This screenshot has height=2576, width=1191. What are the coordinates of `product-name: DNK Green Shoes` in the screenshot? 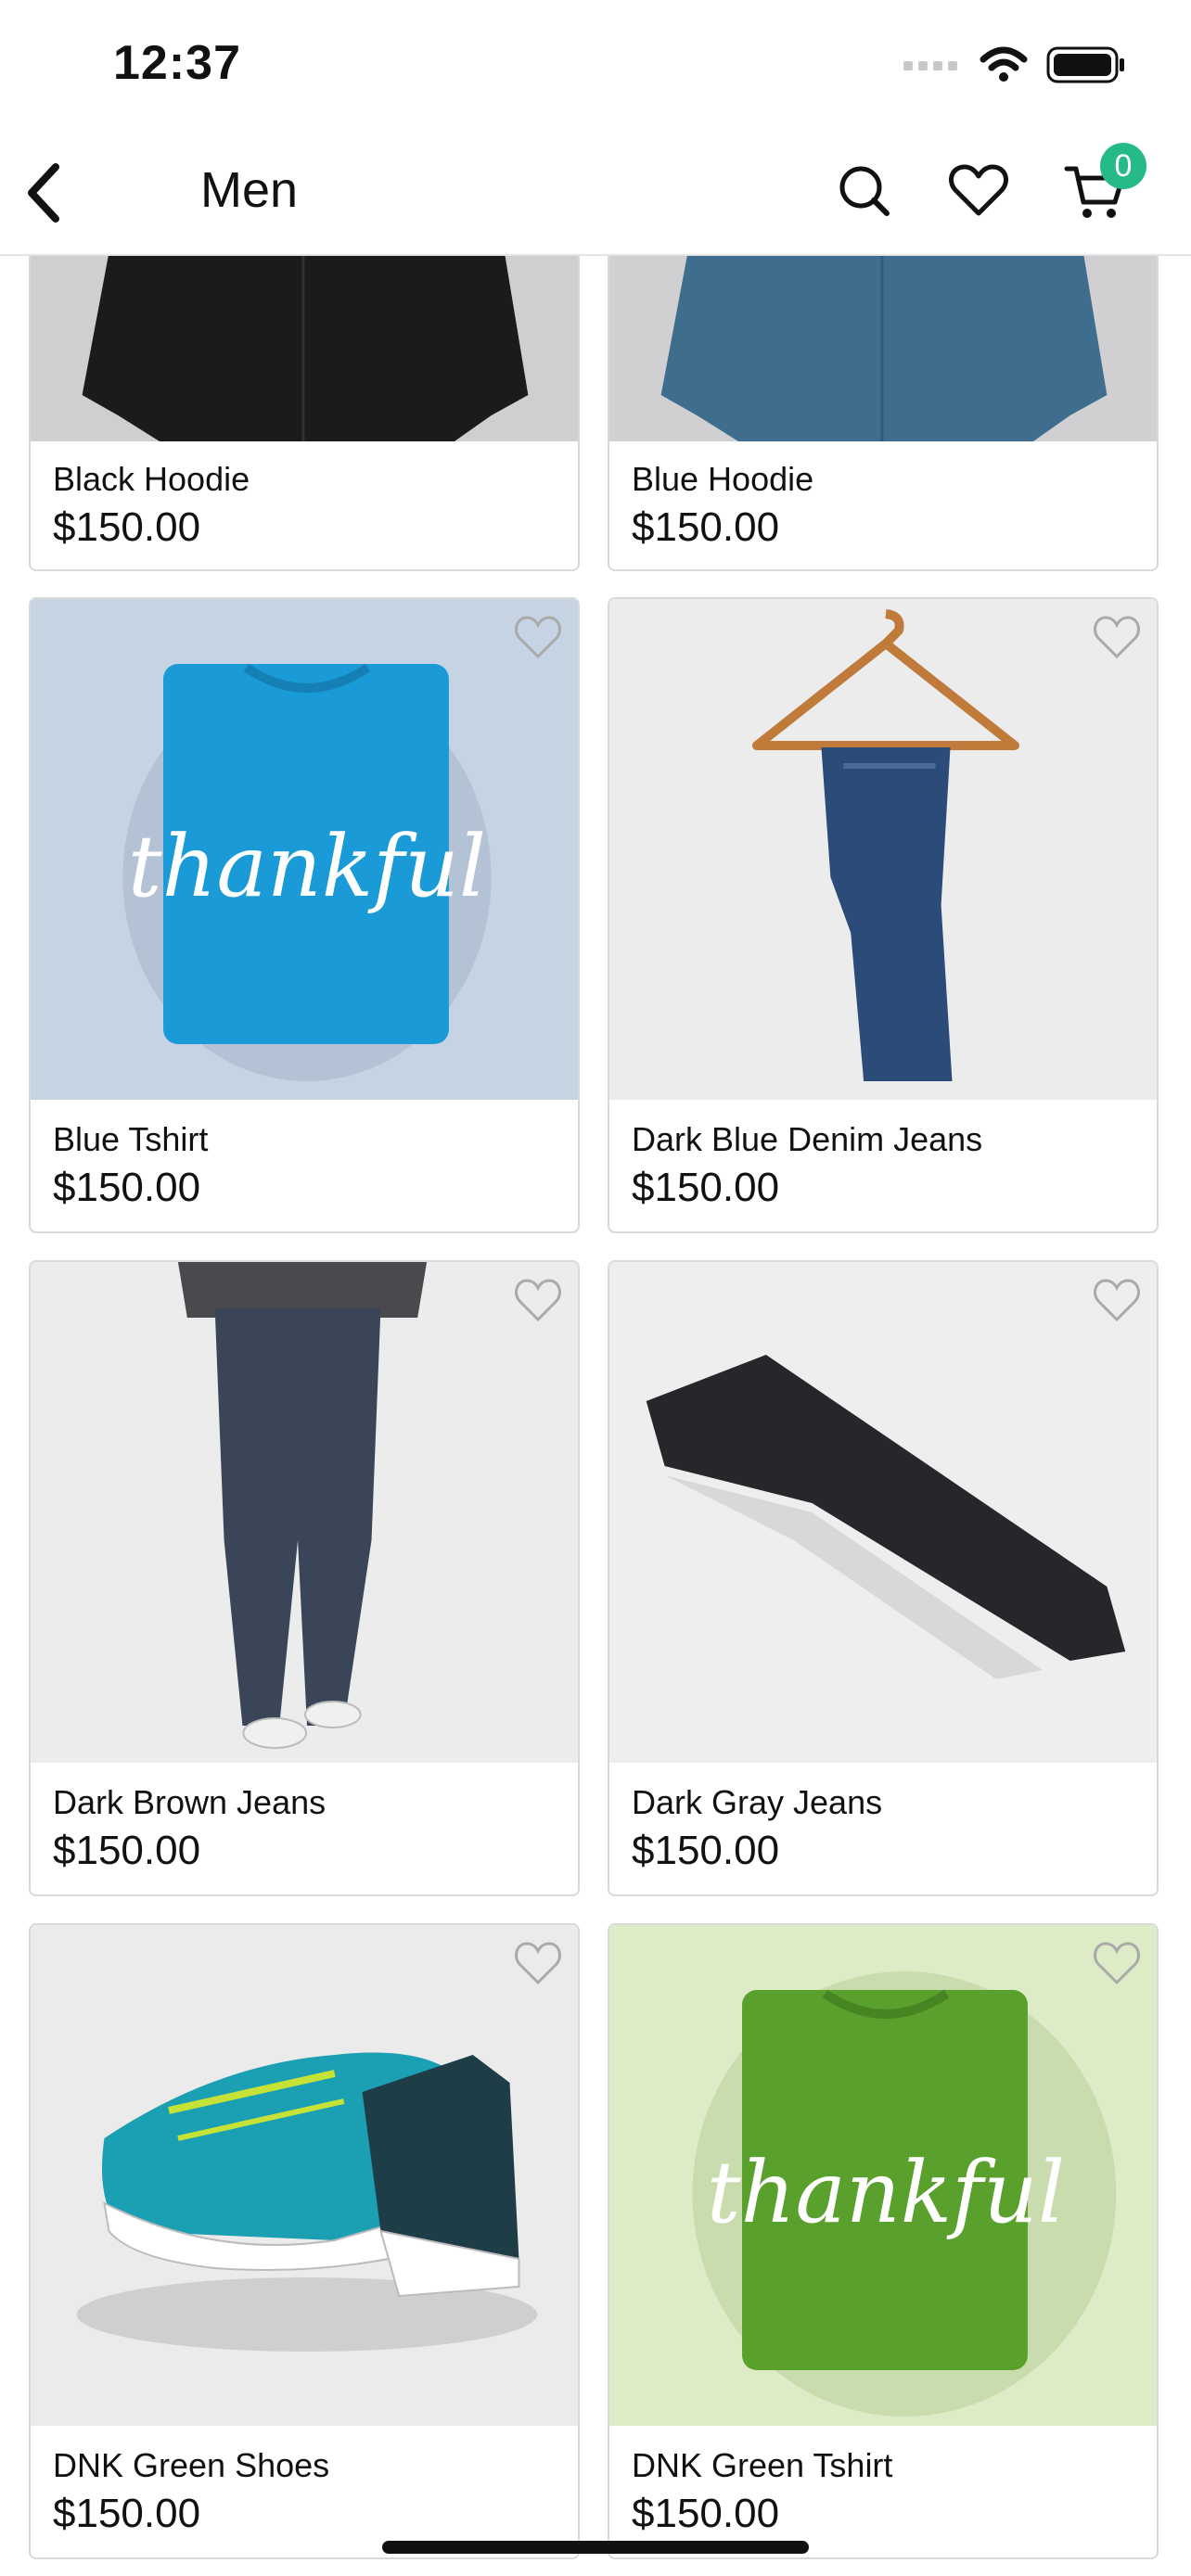 It's located at (191, 2465).